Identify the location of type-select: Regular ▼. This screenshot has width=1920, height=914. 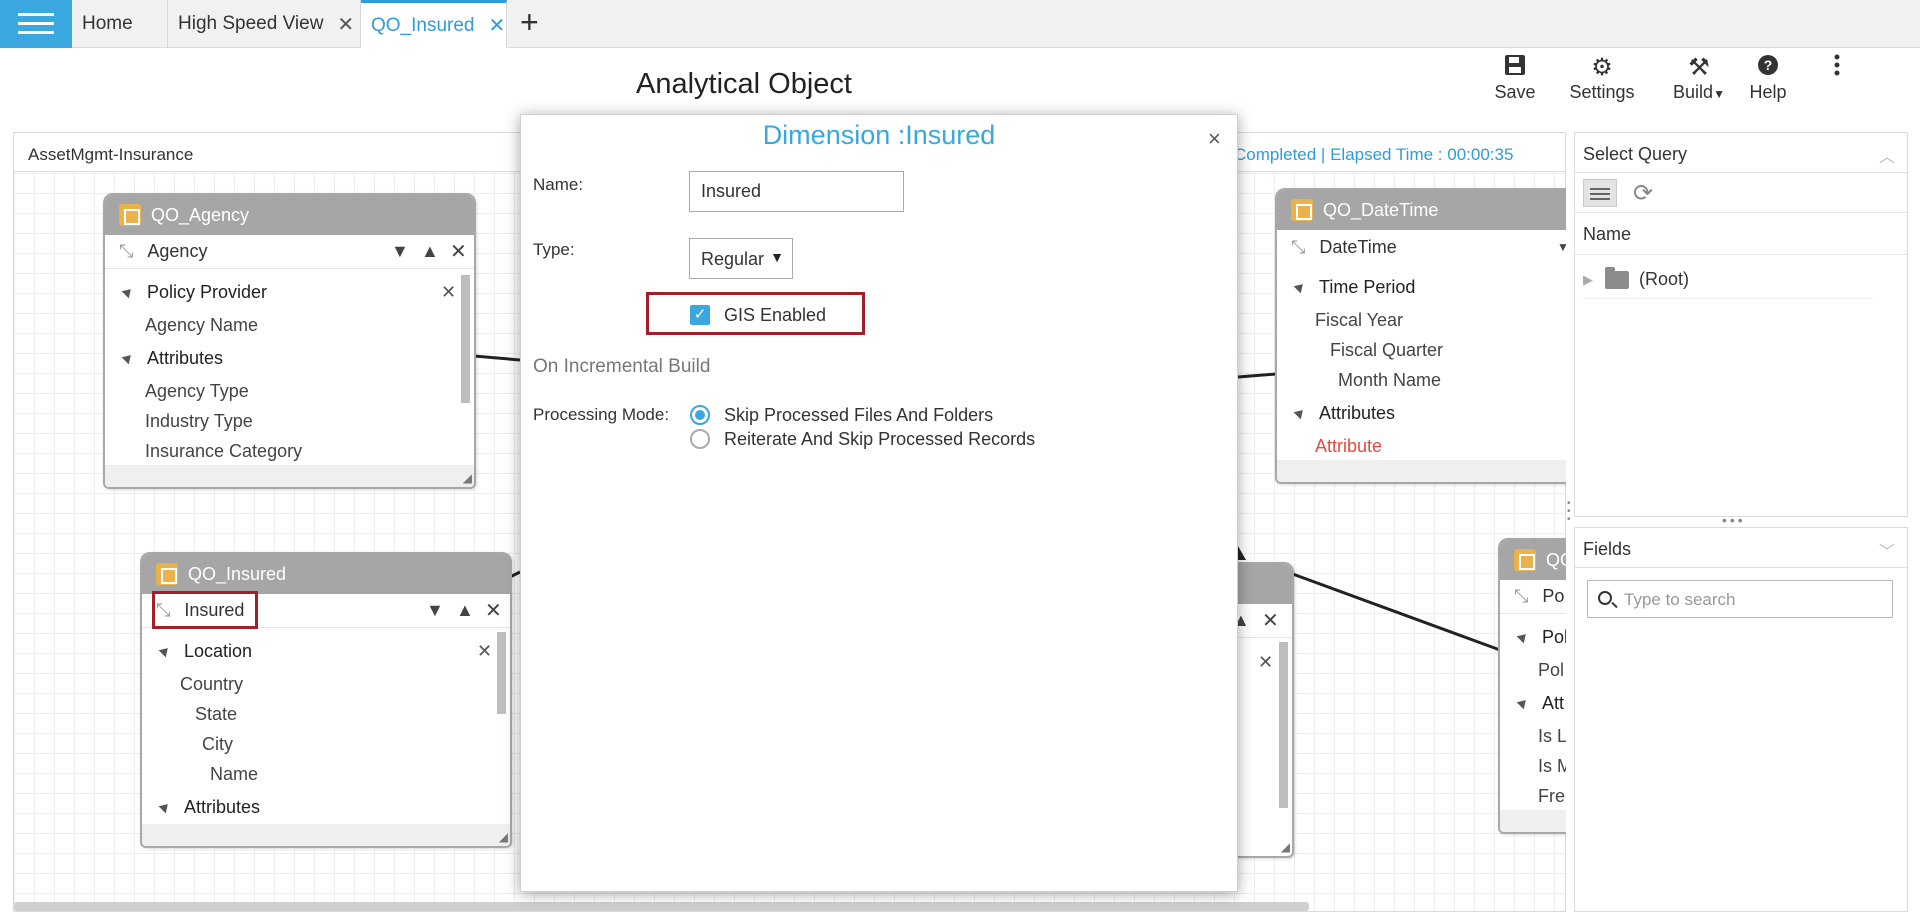
(741, 258).